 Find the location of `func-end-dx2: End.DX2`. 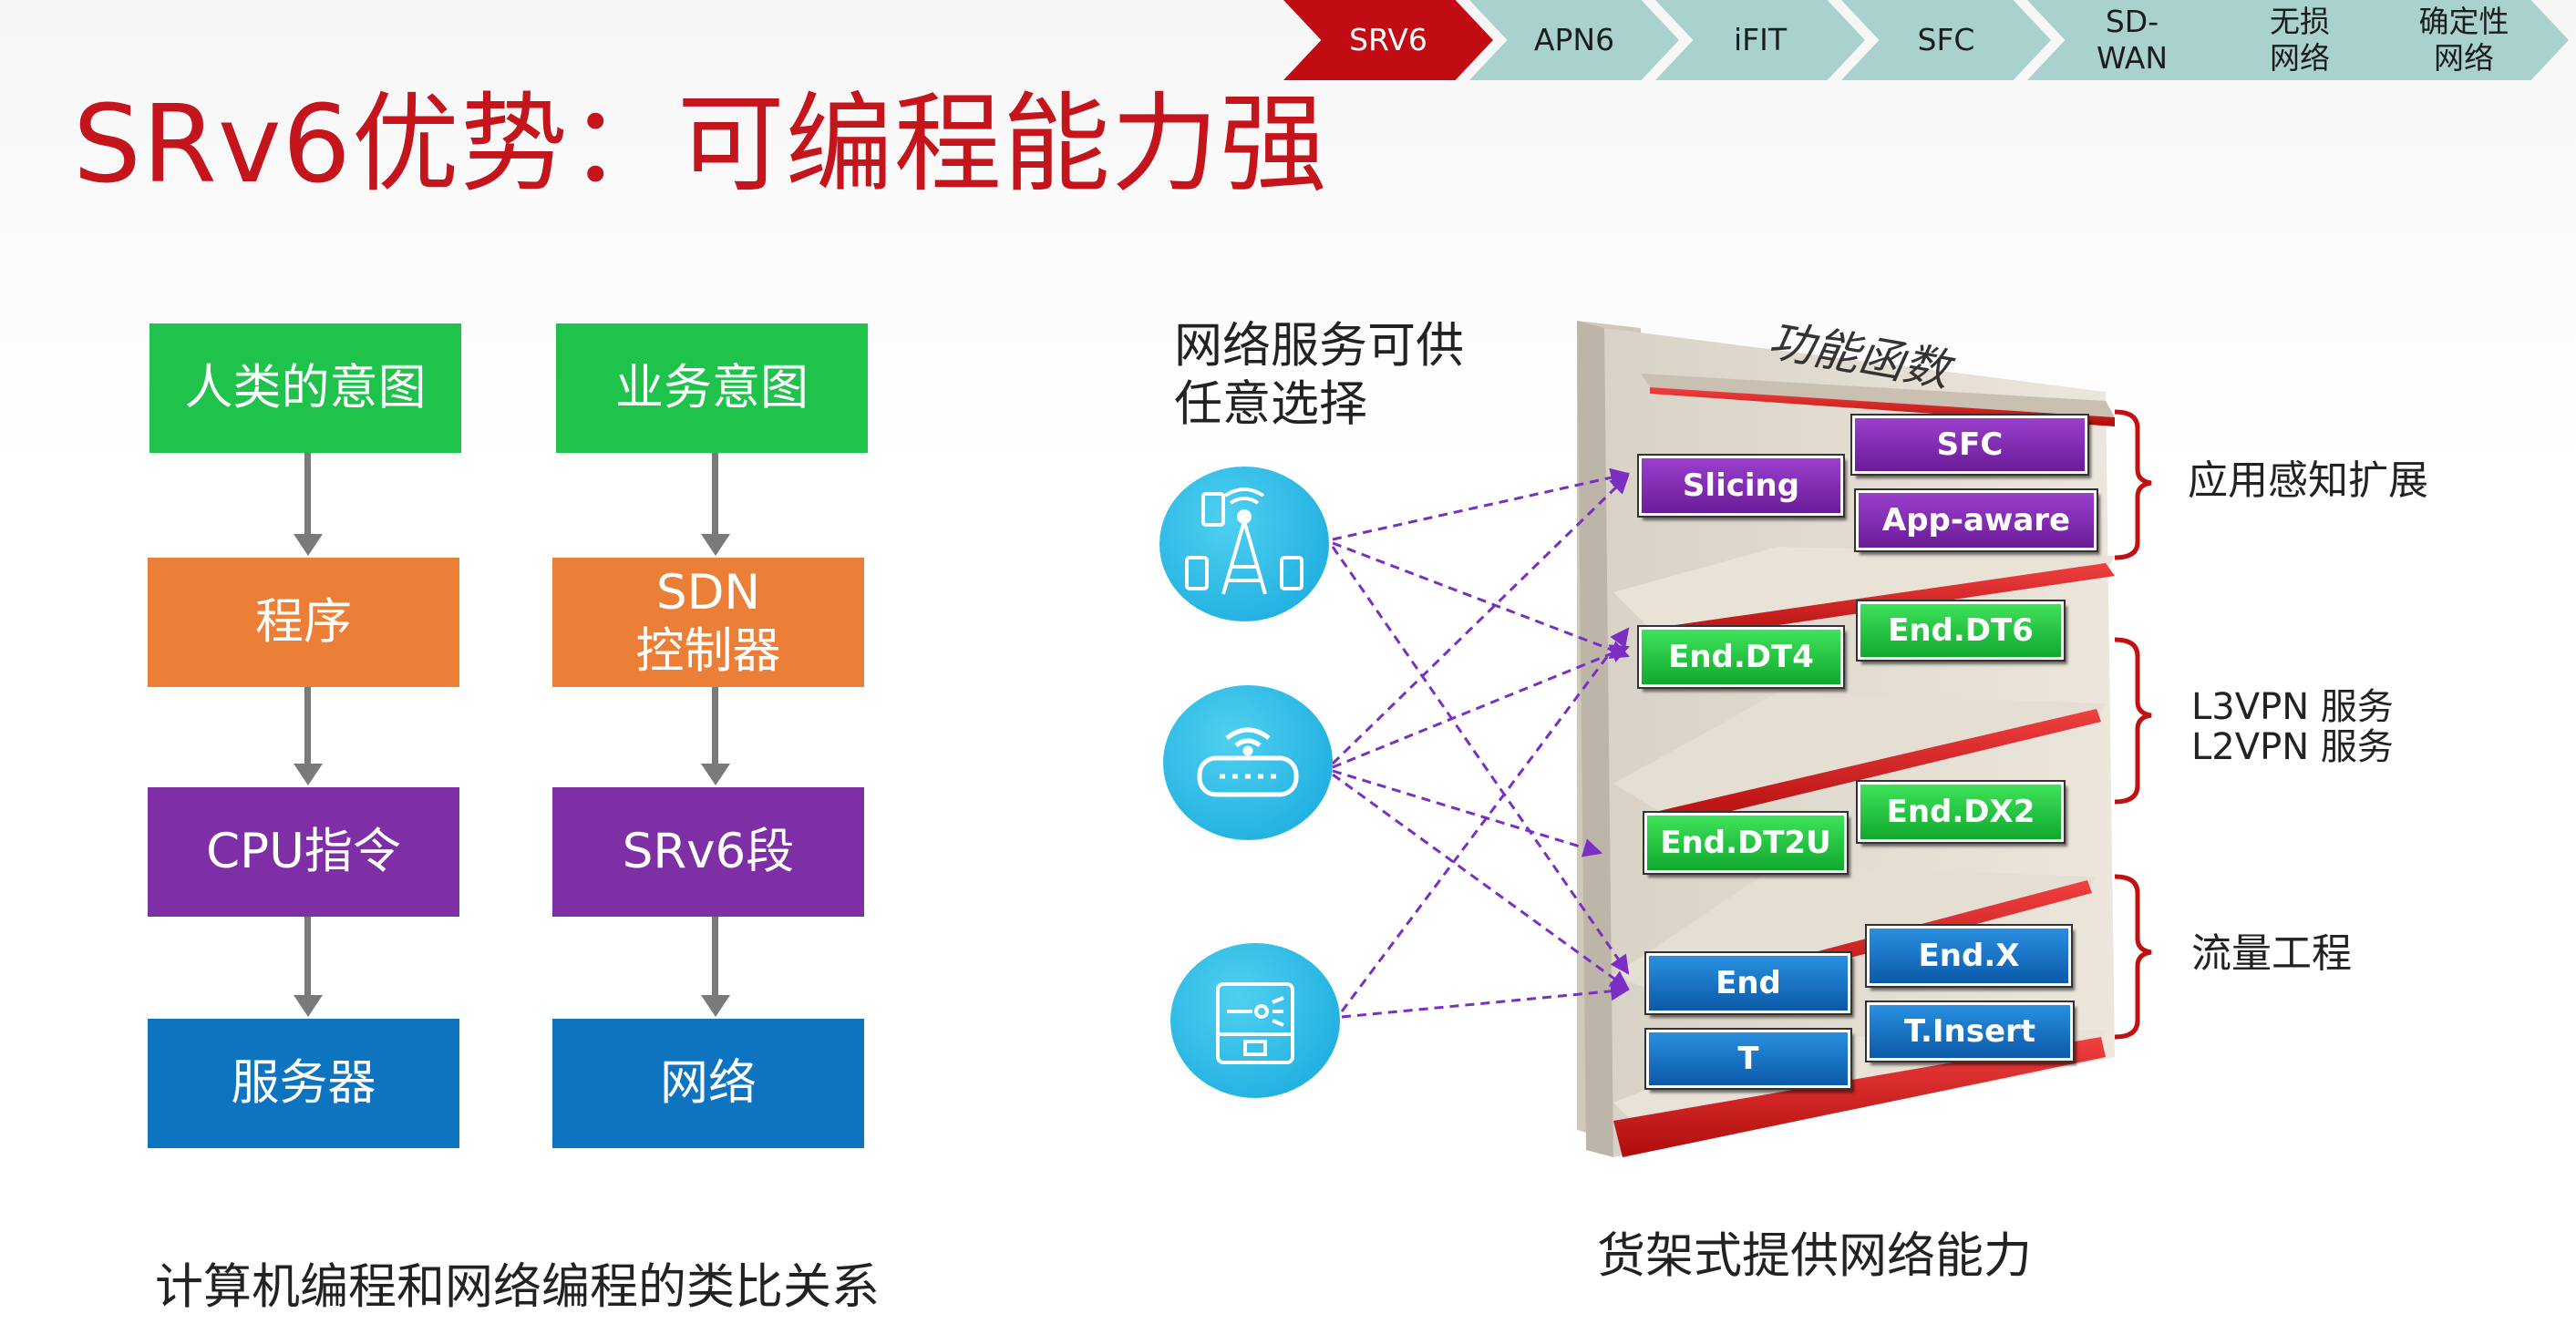

func-end-dx2: End.DX2 is located at coordinates (1961, 812).